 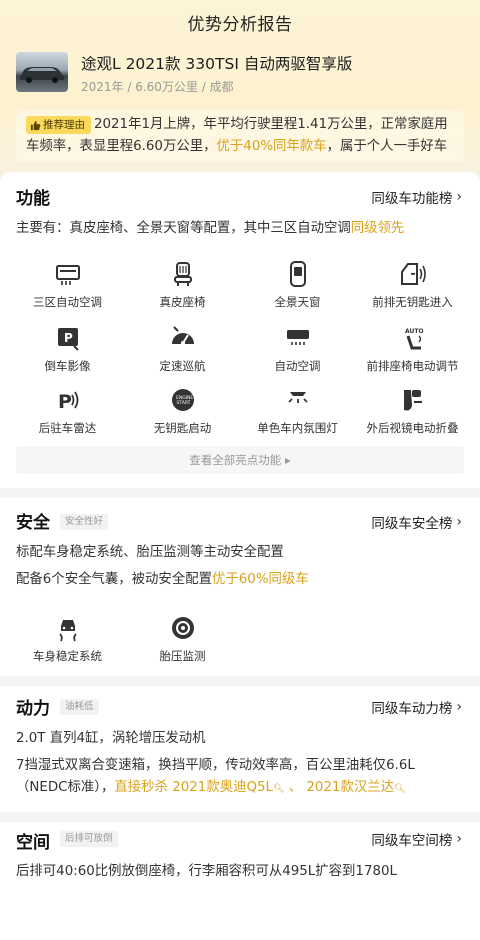 I want to click on seat-icon, so click(x=182, y=274).